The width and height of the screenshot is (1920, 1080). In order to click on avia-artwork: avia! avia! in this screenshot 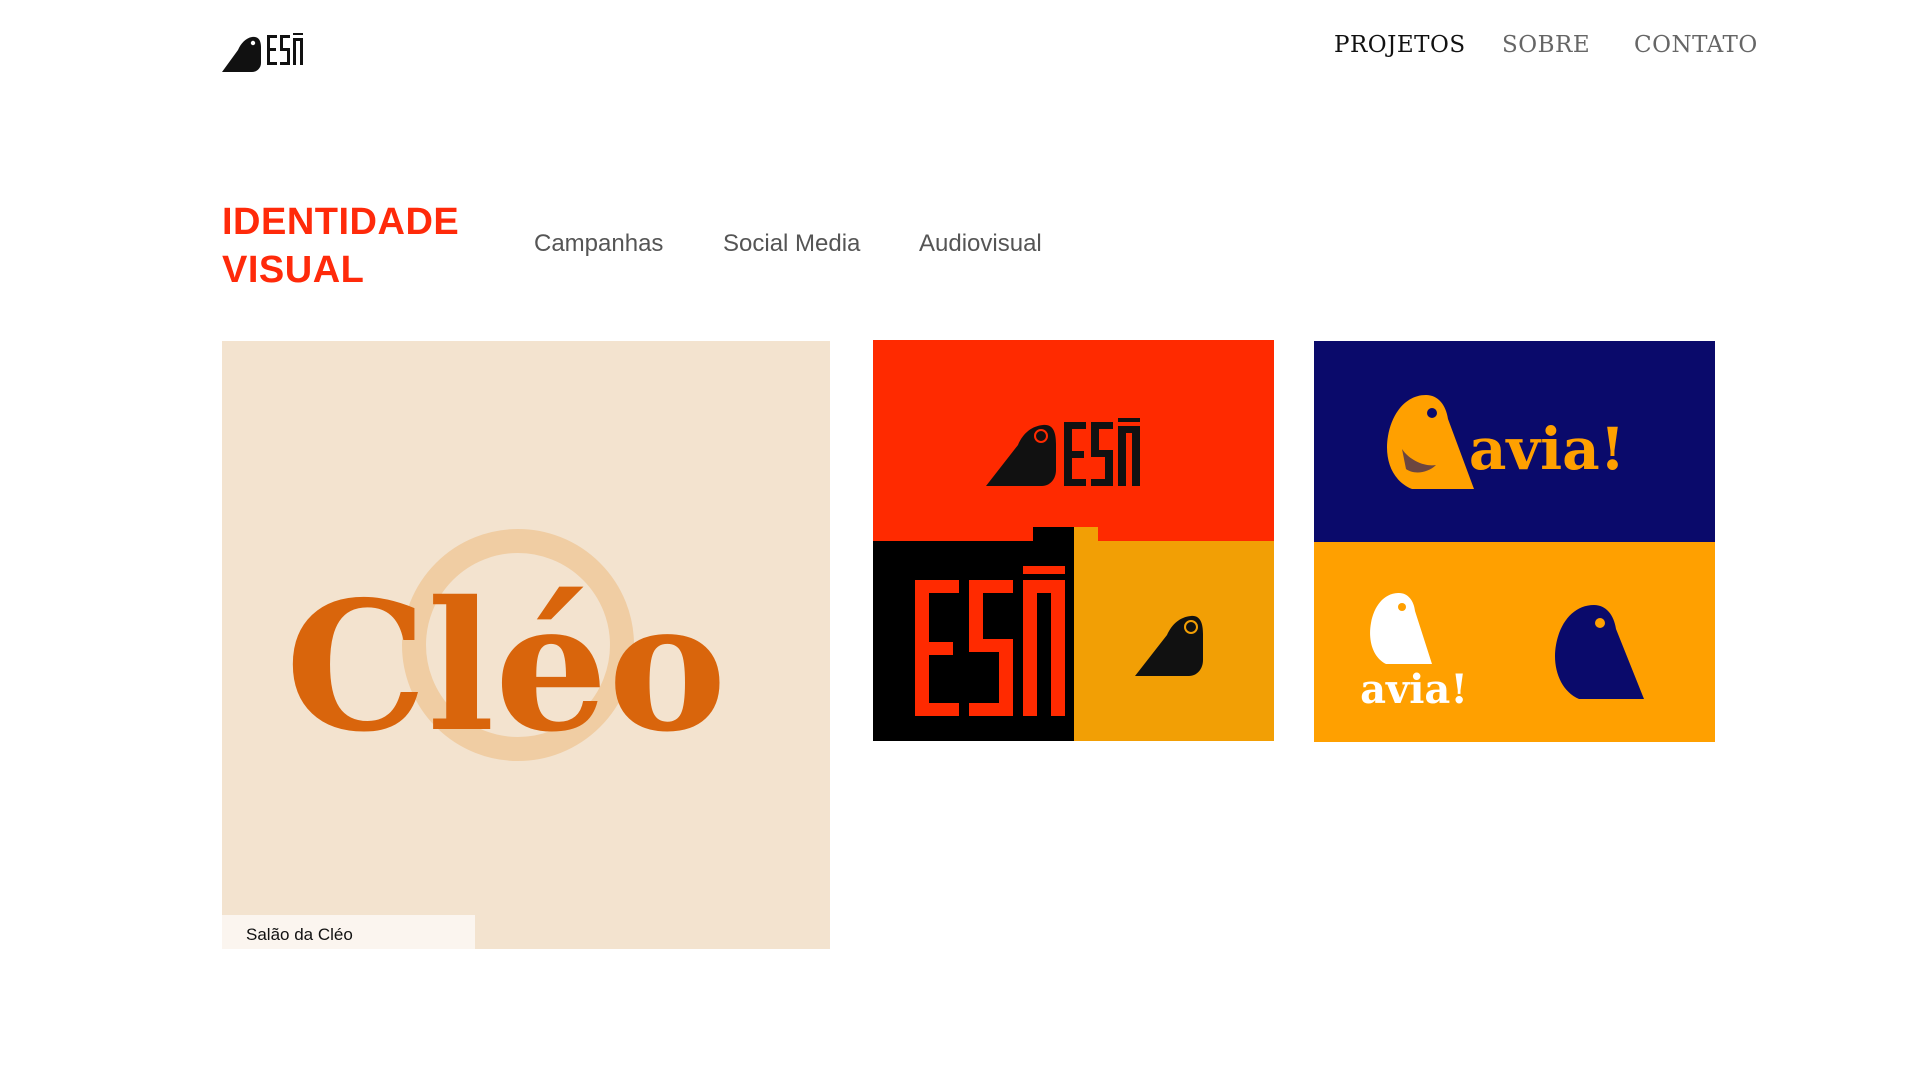, I will do `click(1514, 541)`.